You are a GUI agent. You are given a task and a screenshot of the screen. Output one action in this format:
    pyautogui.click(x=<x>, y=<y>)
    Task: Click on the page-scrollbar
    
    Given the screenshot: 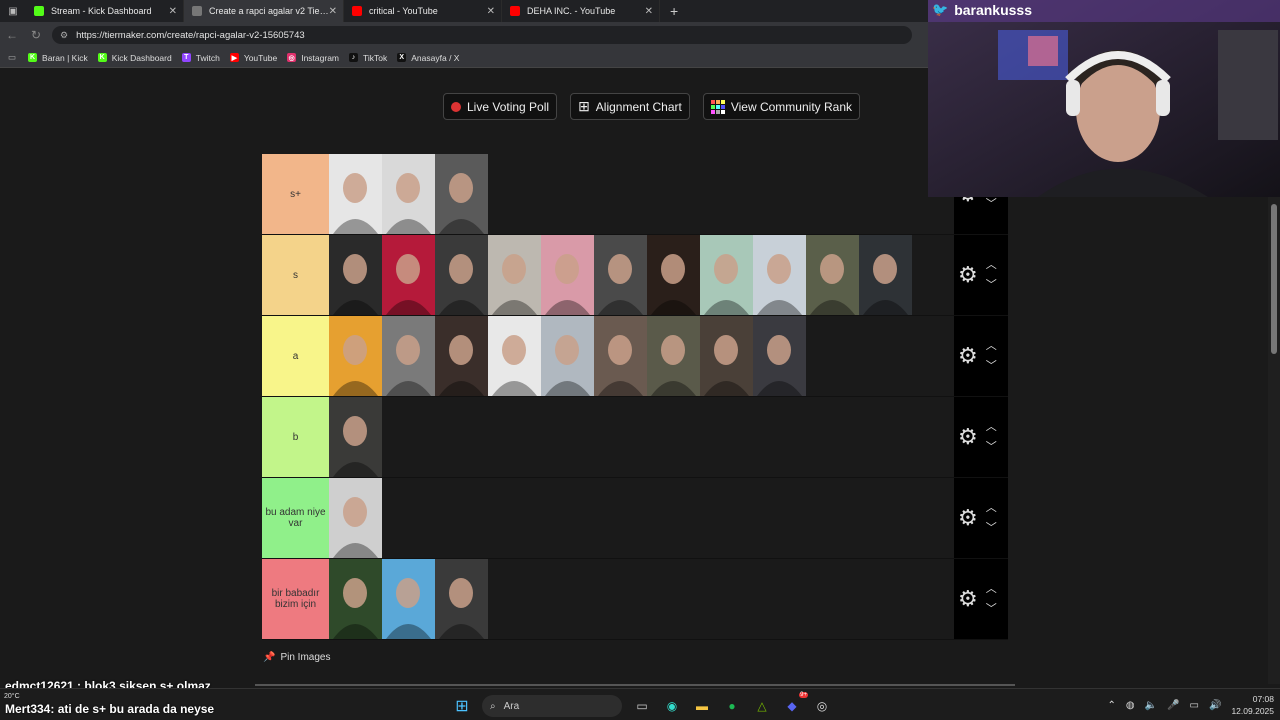 What is the action you would take?
    pyautogui.click(x=1274, y=440)
    